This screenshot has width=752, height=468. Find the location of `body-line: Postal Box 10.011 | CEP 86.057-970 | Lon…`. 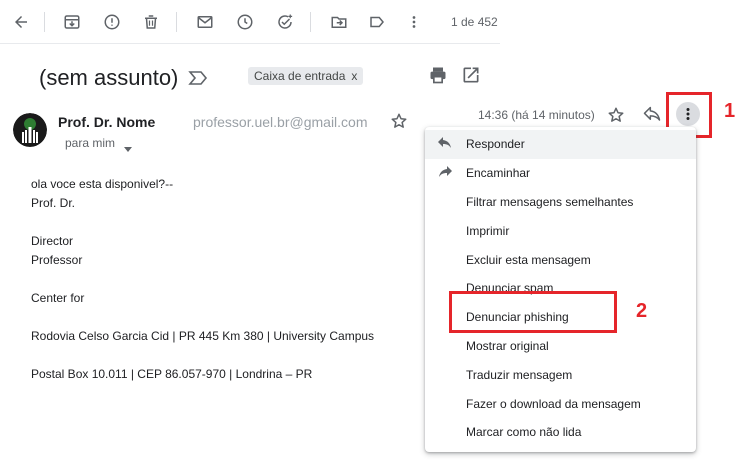

body-line: Postal Box 10.011 | CEP 86.057-970 | Lon… is located at coordinates (172, 374).